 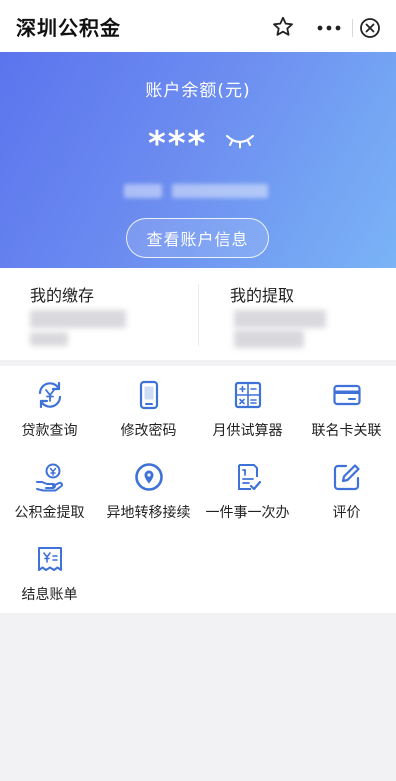 What do you see at coordinates (198, 91) in the screenshot?
I see `balance-label: 账户余额(元)` at bounding box center [198, 91].